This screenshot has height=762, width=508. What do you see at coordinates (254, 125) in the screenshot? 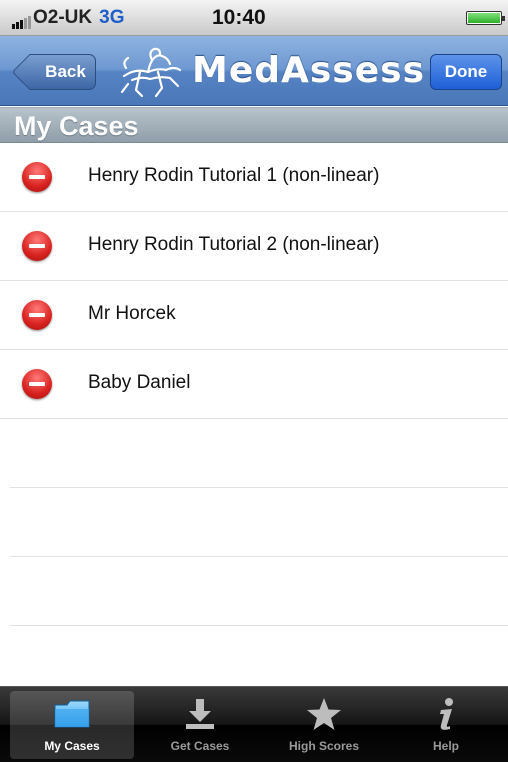
I see `section-header: My Cases` at bounding box center [254, 125].